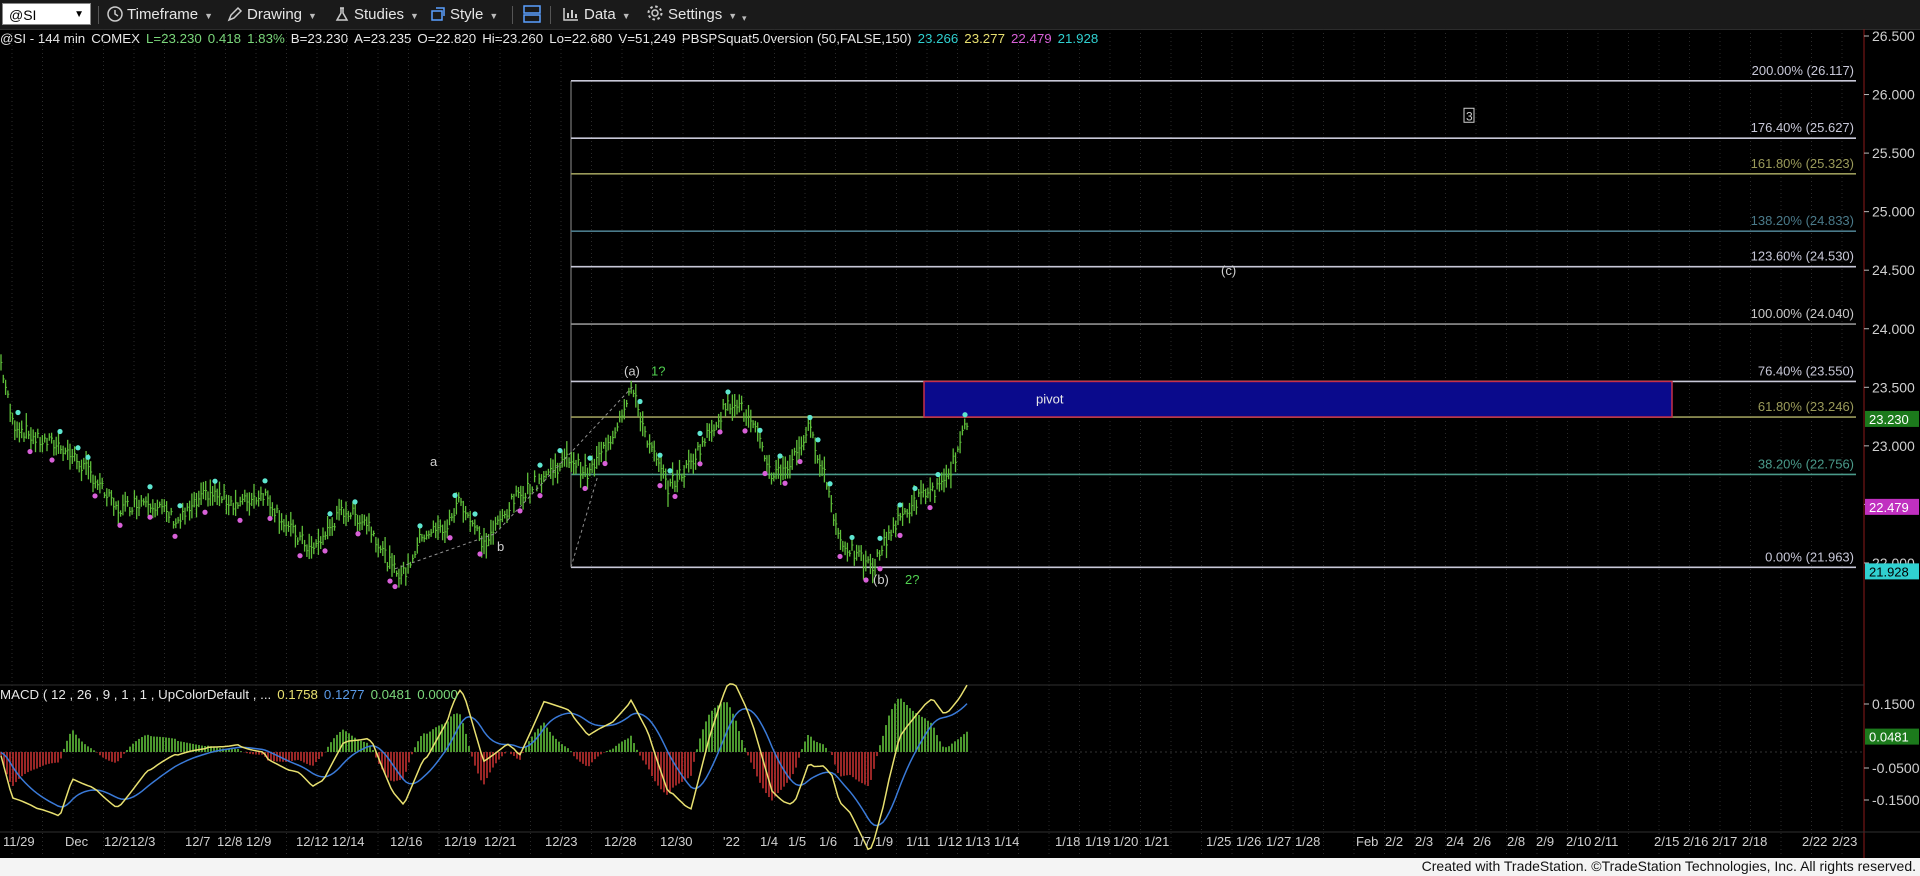  Describe the element at coordinates (1067, 841) in the screenshot. I see `time-axis-label: 1/18` at that location.